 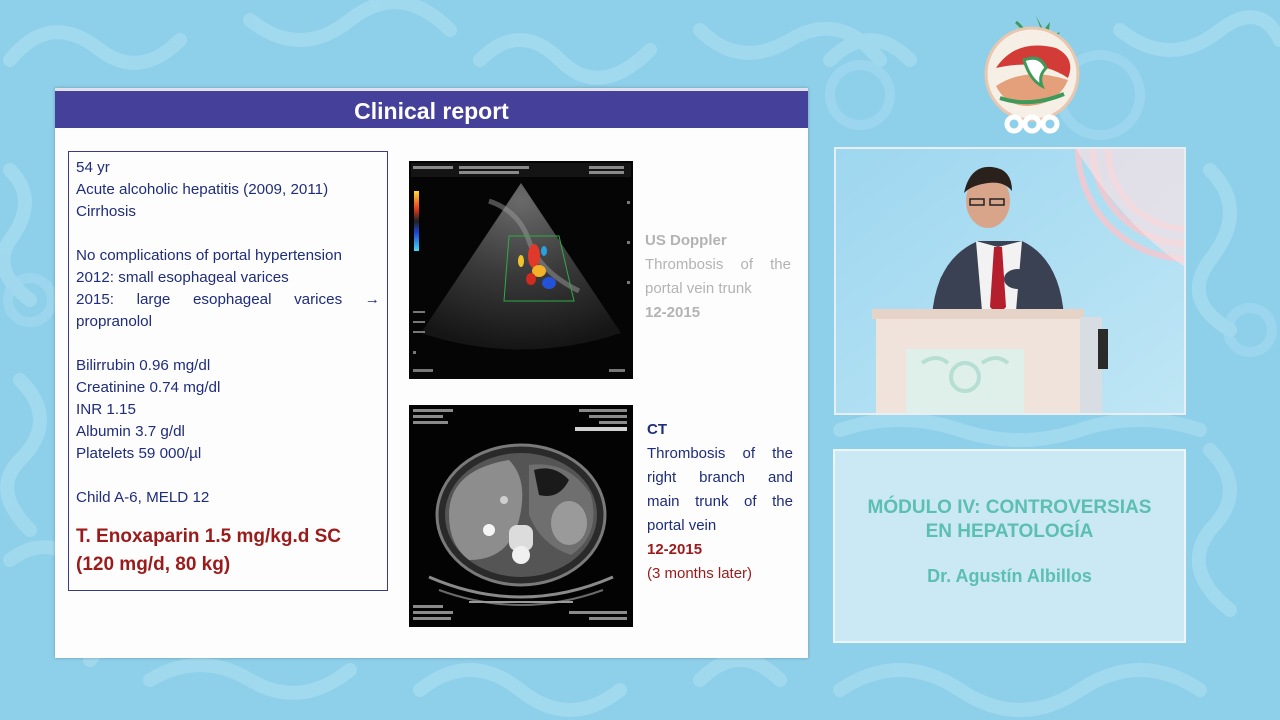 What do you see at coordinates (700, 573) in the screenshot?
I see `ct-caption-note: (3 months later)` at bounding box center [700, 573].